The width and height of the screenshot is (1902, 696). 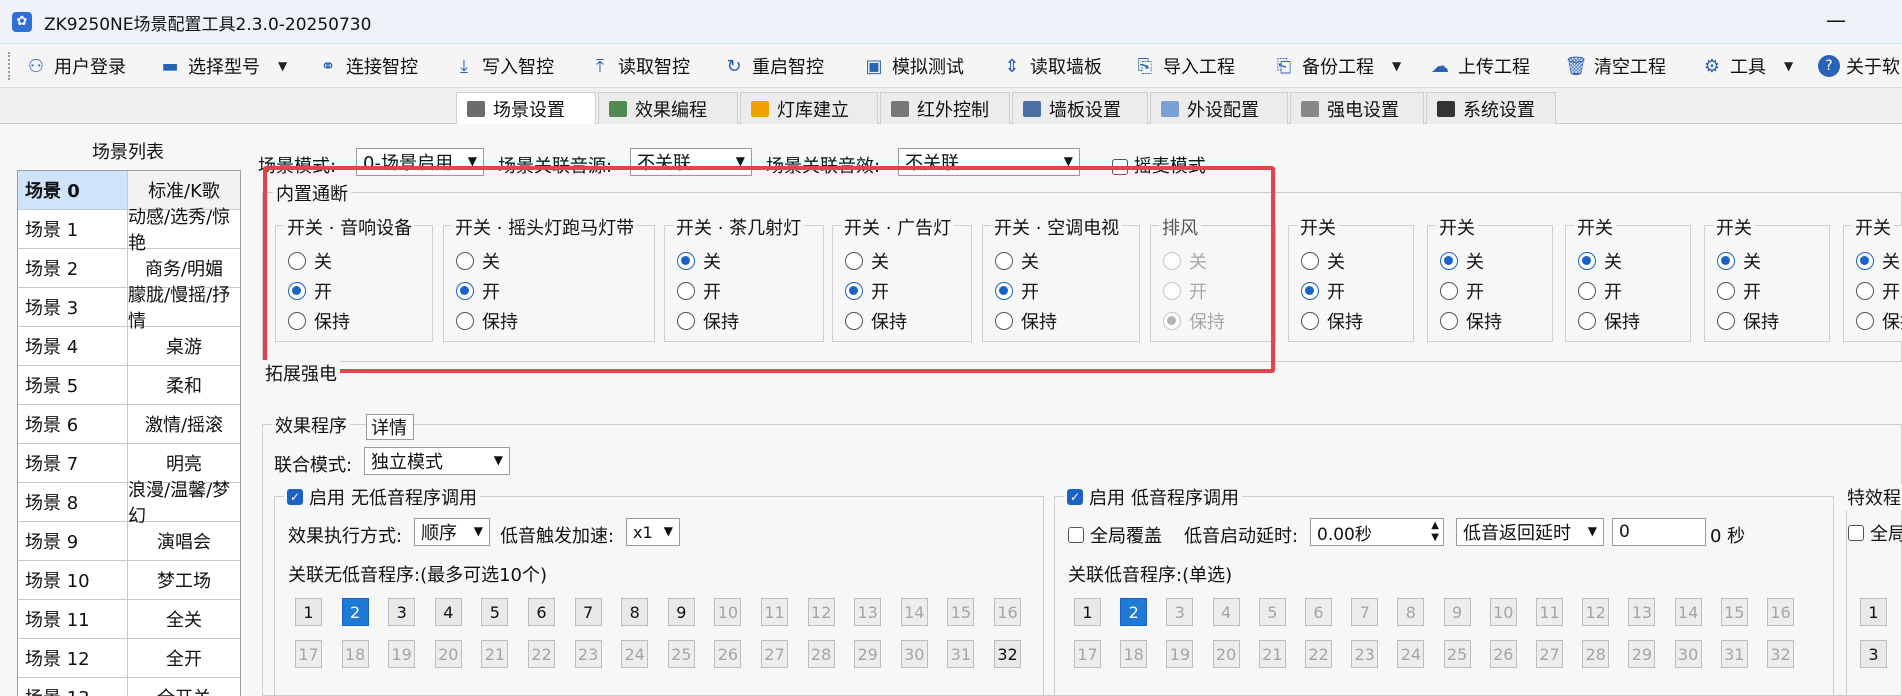 I want to click on program-button-21: 21, so click(x=495, y=654).